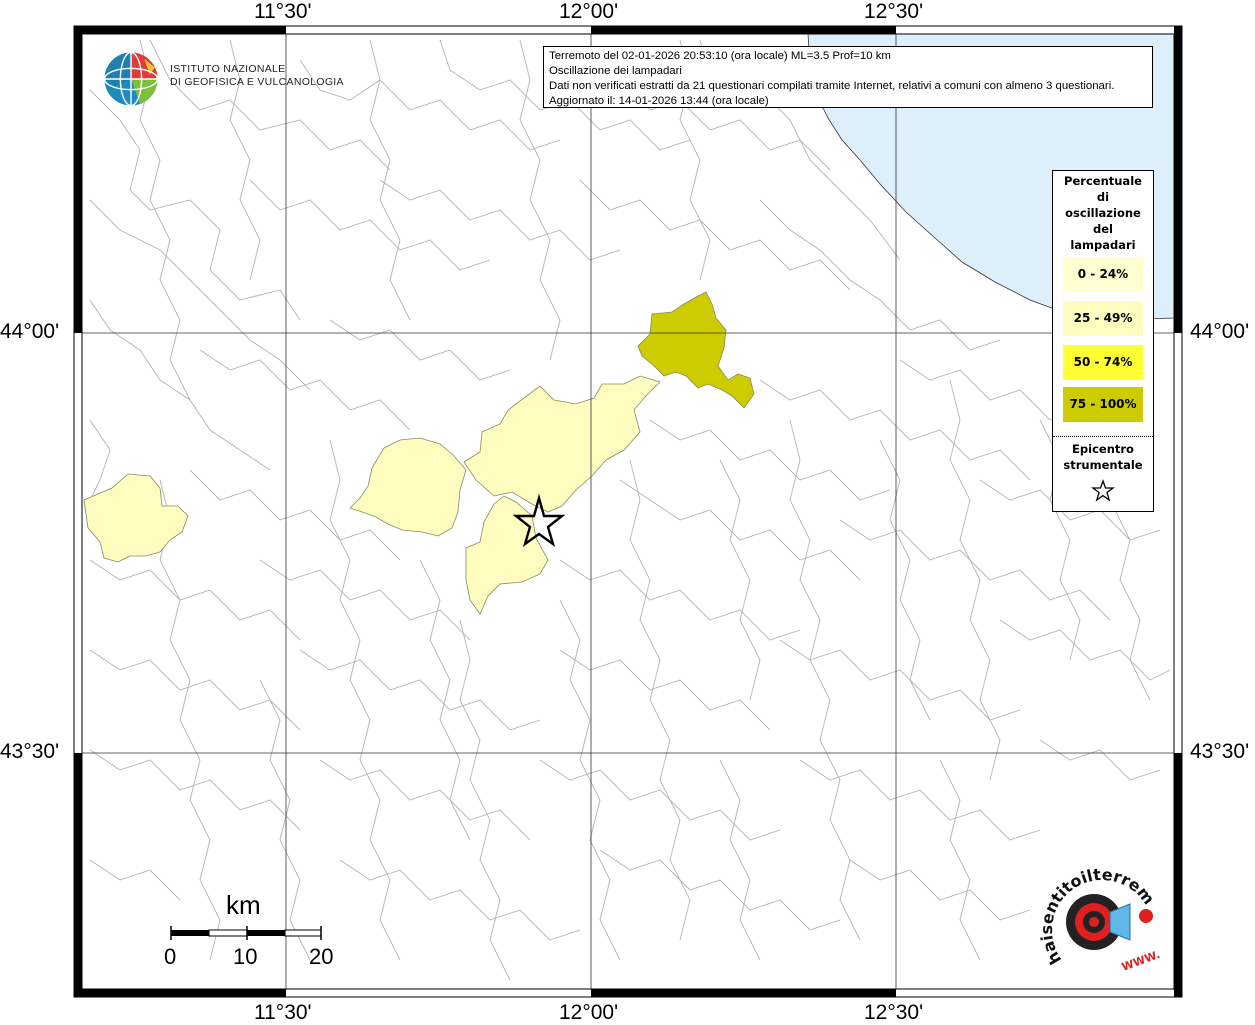 The width and height of the screenshot is (1255, 1025). Describe the element at coordinates (228, 69) in the screenshot. I see `ingv-name-line1: ISTITUTO NAZIONALE` at that location.